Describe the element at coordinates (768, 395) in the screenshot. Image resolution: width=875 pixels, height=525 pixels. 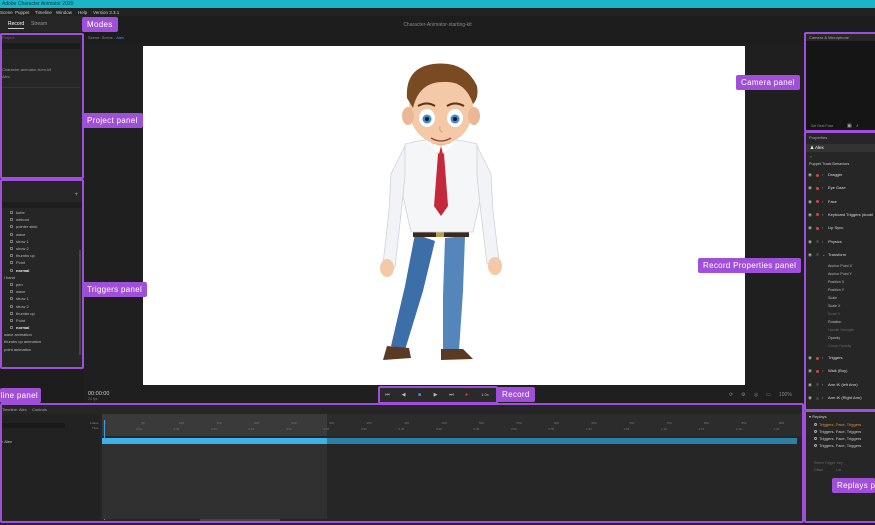
I see `color-swatch-icon: ▭` at that location.